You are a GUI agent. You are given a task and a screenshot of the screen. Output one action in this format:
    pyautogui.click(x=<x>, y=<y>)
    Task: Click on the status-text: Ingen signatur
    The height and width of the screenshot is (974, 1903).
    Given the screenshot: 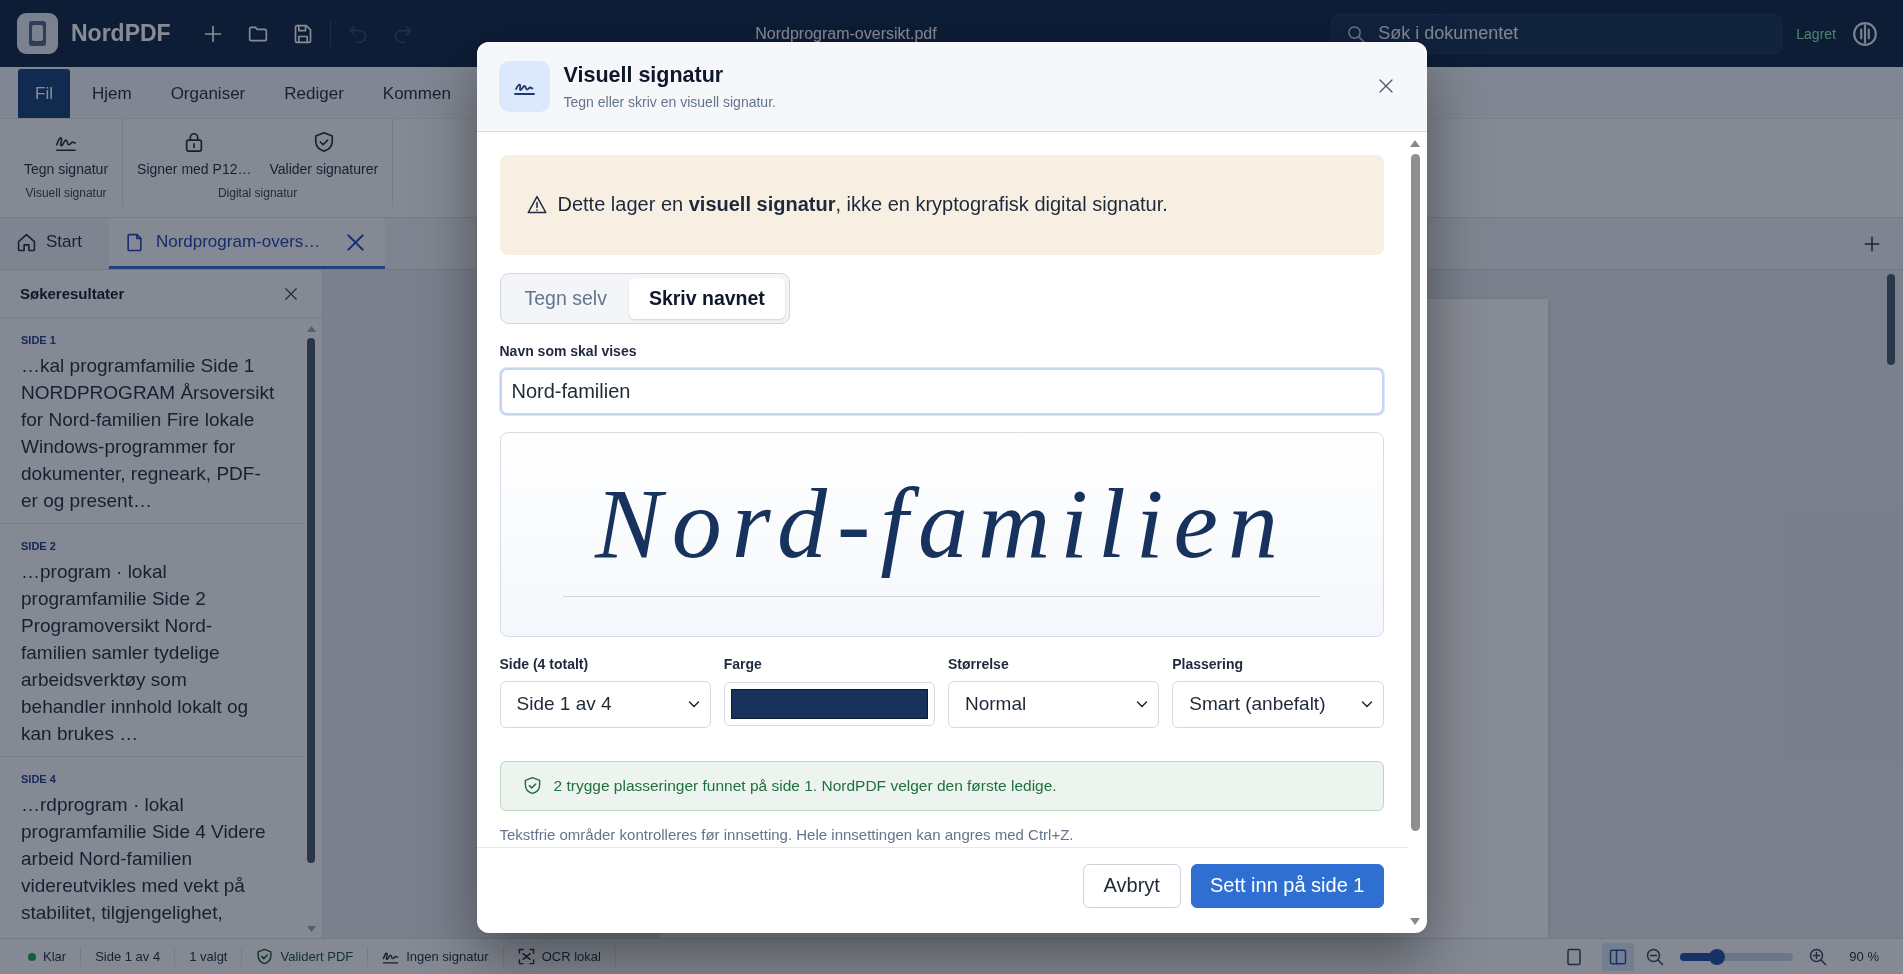 What is the action you would take?
    pyautogui.click(x=447, y=956)
    